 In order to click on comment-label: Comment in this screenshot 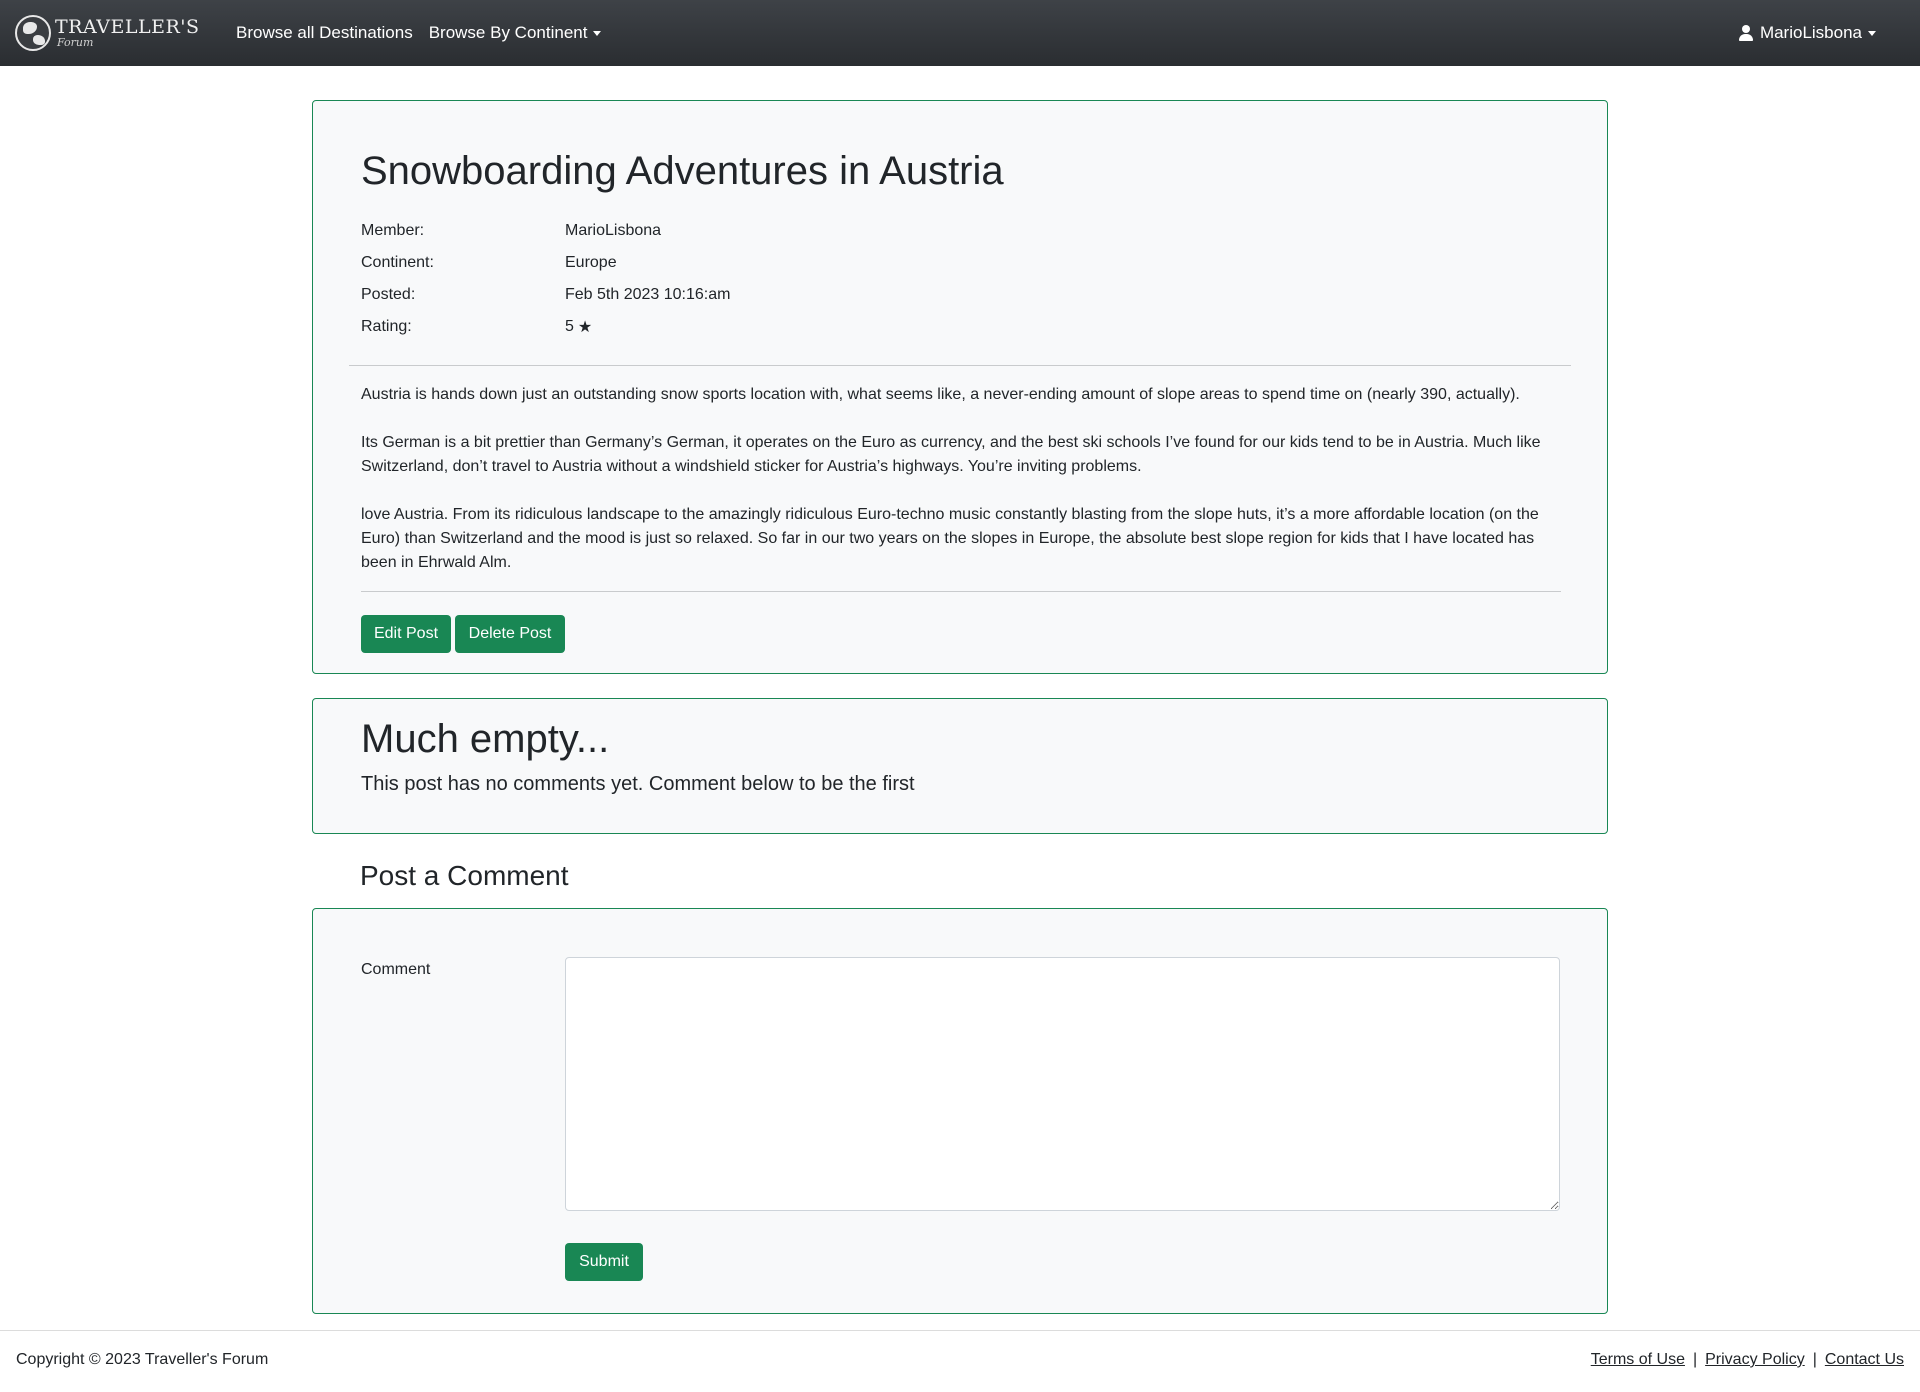, I will do `click(396, 969)`.